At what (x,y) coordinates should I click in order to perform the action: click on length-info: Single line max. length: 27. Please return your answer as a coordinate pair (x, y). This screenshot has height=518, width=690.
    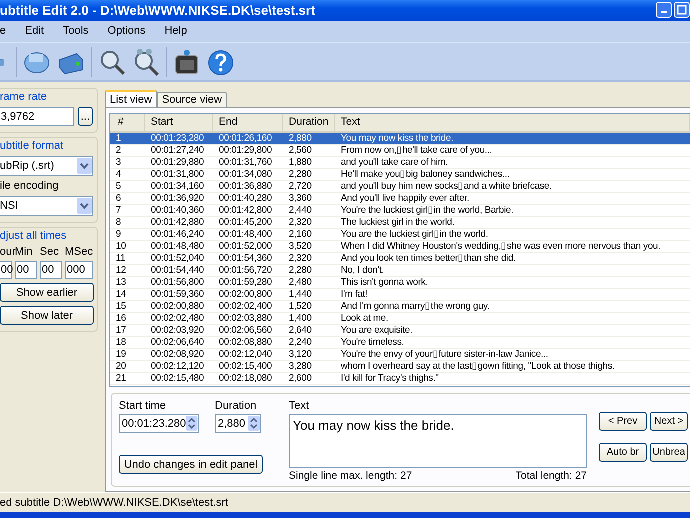
    Looking at the image, I should click on (350, 476).